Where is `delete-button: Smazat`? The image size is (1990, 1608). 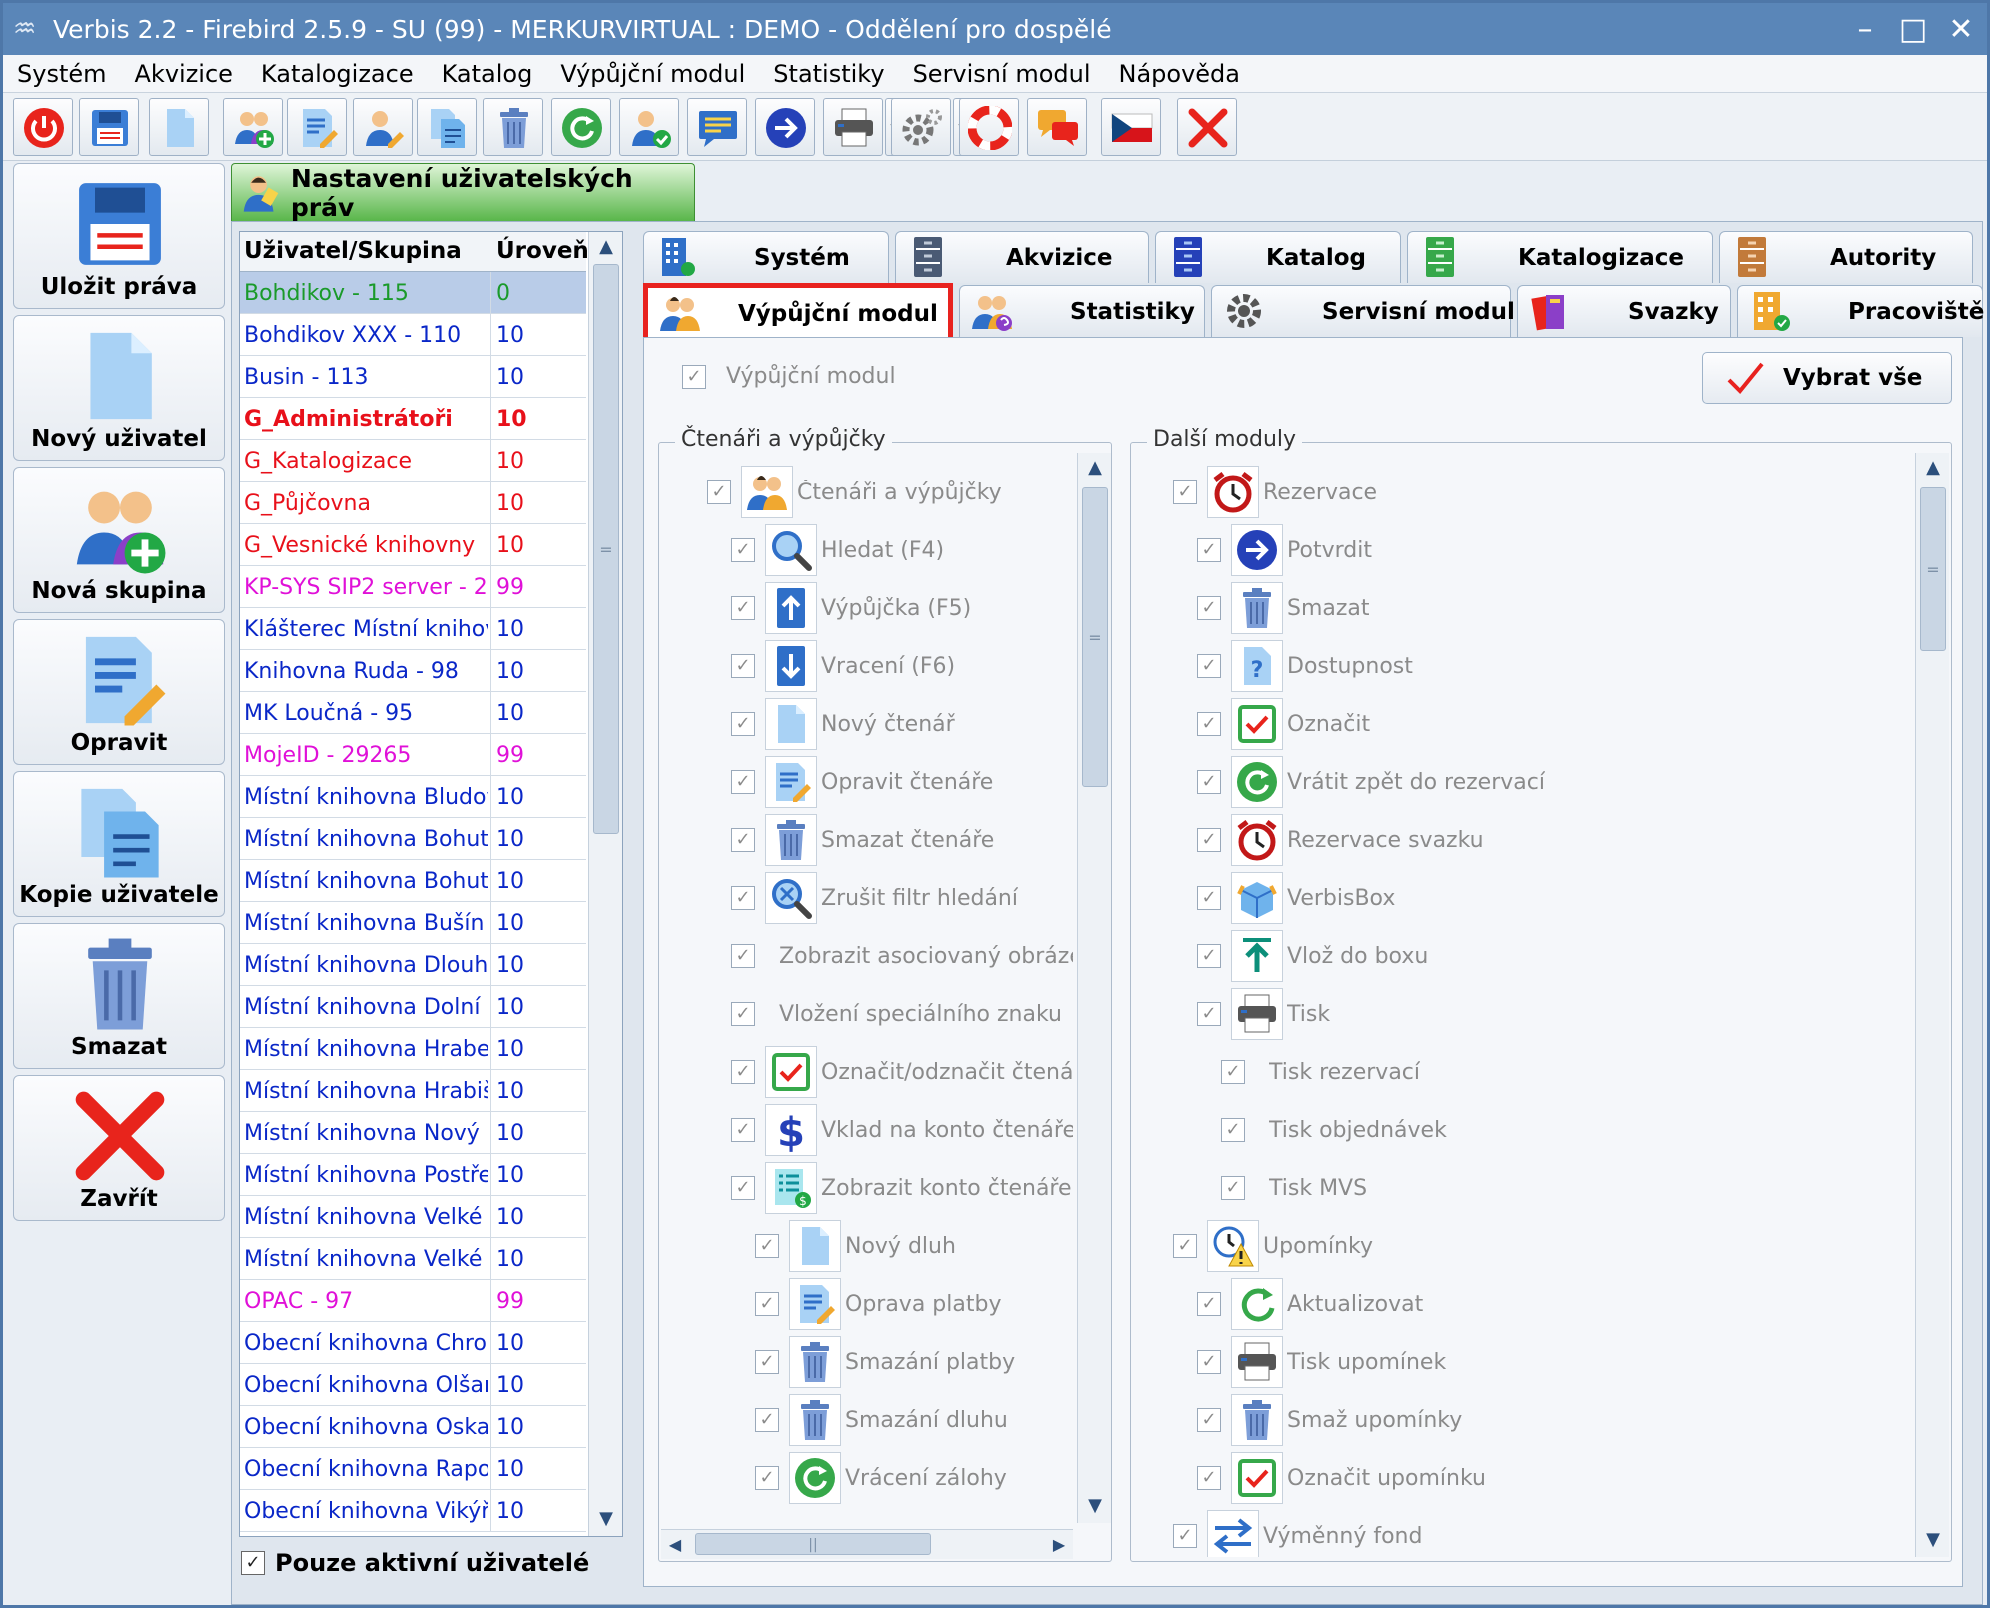 delete-button: Smazat is located at coordinates (119, 996).